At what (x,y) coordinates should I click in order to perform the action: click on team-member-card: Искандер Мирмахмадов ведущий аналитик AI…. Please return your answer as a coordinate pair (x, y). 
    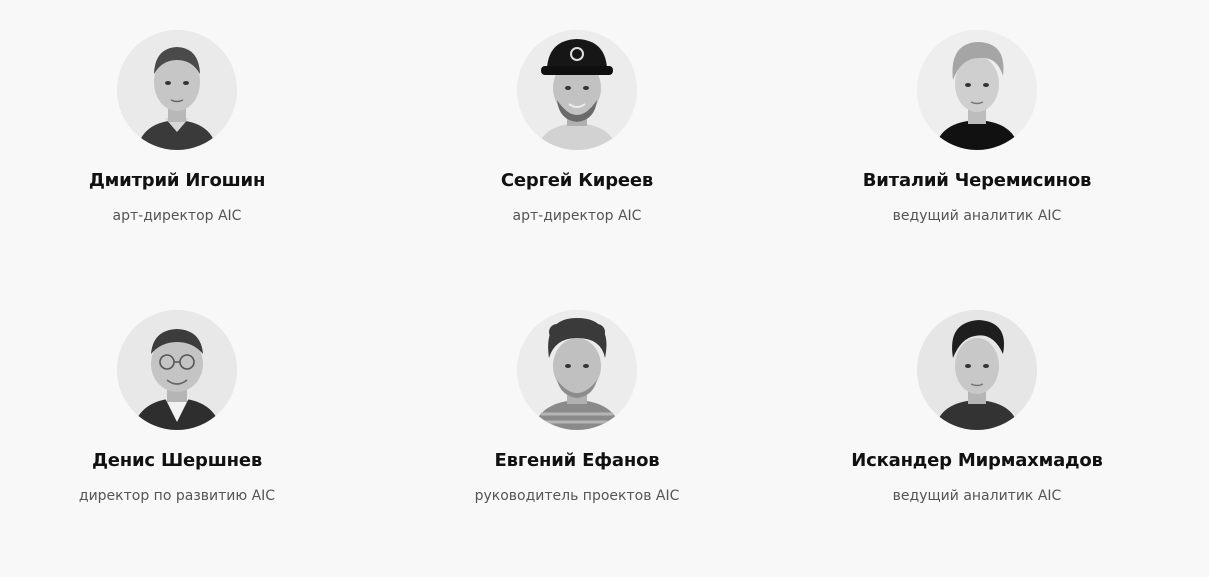
    Looking at the image, I should click on (977, 430).